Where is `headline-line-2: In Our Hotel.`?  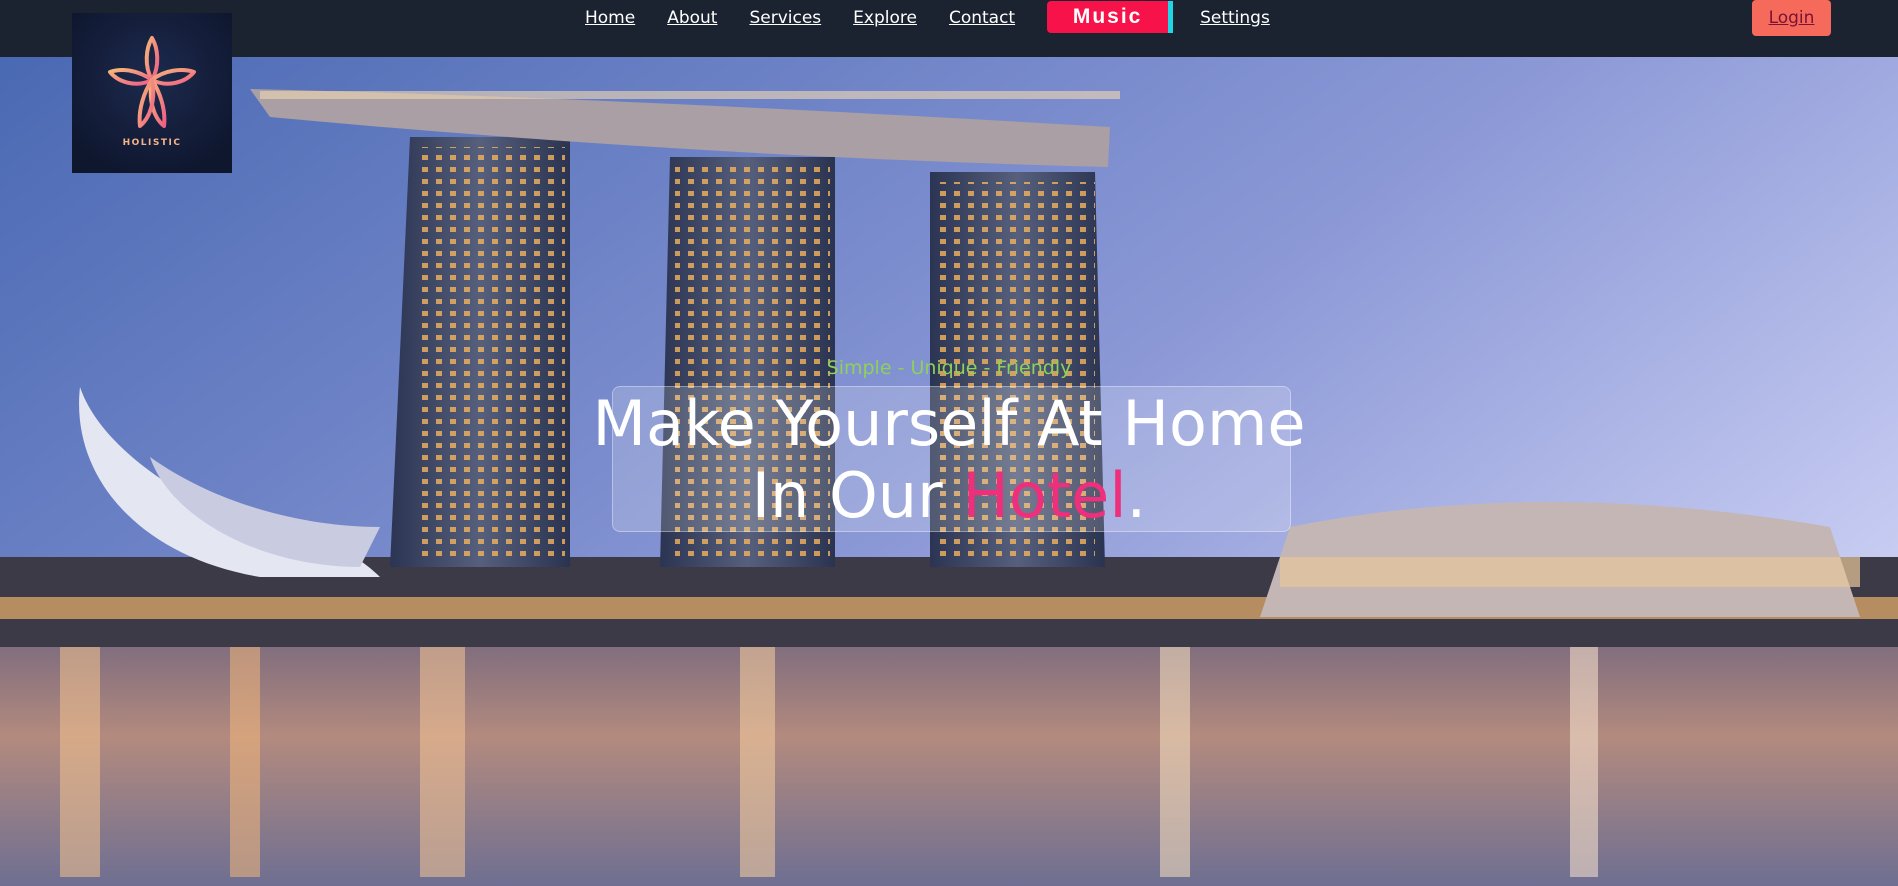
headline-line-2: In Our Hotel. is located at coordinates (949, 496).